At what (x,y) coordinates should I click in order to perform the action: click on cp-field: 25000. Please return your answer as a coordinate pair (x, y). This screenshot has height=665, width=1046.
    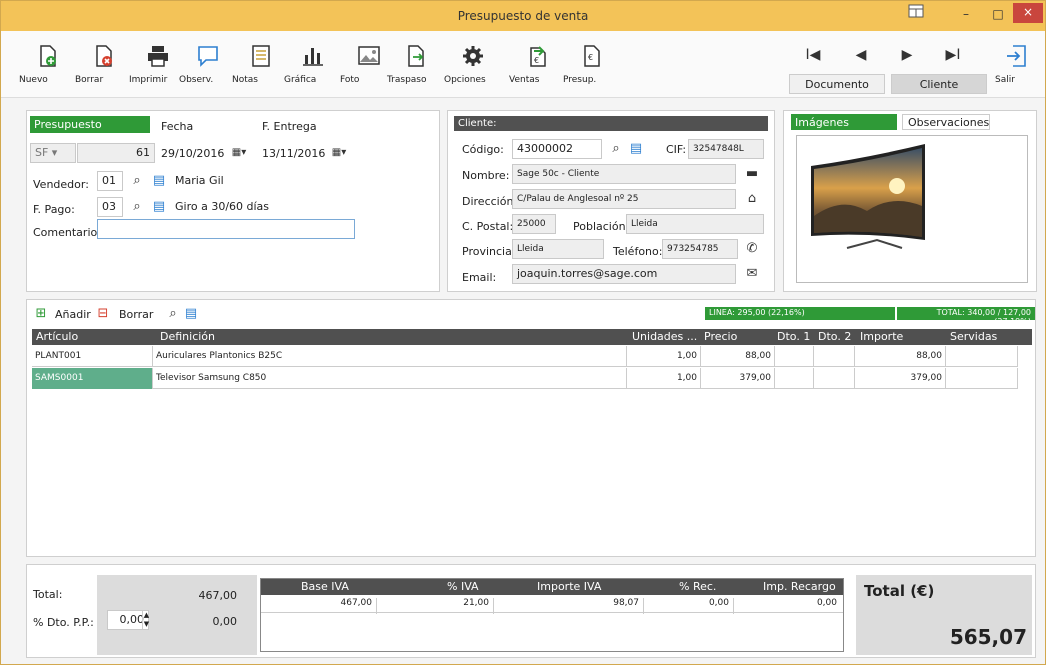
    Looking at the image, I should click on (534, 224).